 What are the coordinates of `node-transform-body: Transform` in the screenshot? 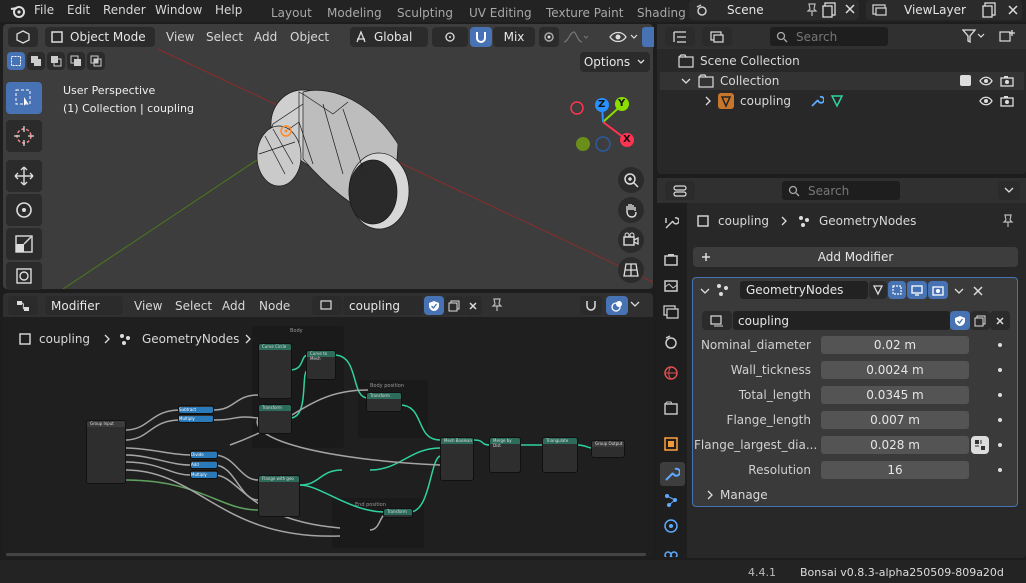 It's located at (275, 419).